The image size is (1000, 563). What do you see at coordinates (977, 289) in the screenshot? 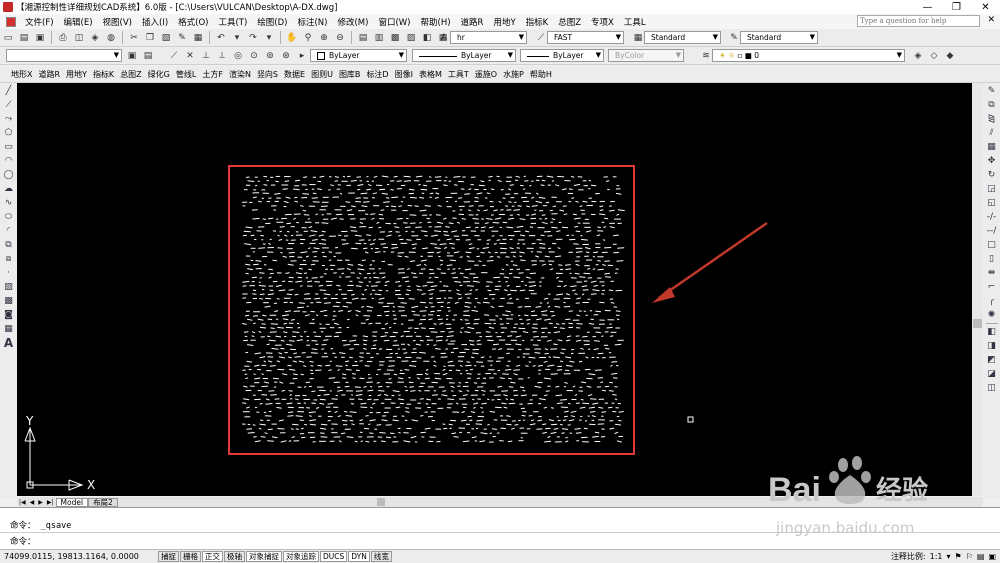
I see `vertical-scrollbar` at bounding box center [977, 289].